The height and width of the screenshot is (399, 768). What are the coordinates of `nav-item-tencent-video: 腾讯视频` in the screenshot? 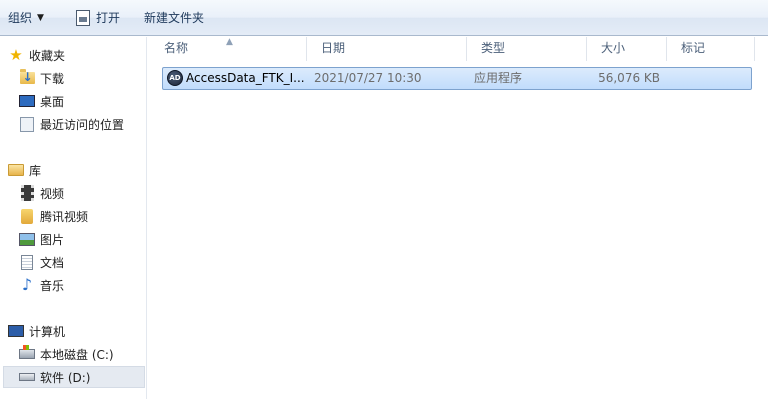 It's located at (73, 216).